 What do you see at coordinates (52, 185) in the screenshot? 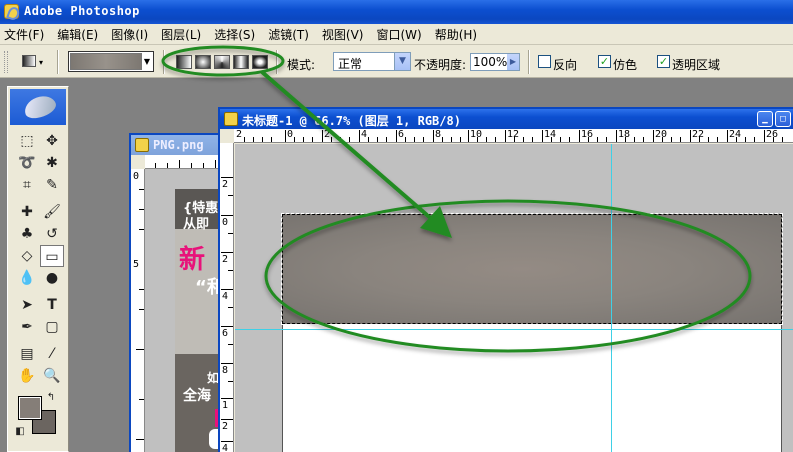
I see `slice-icon: ✎` at bounding box center [52, 185].